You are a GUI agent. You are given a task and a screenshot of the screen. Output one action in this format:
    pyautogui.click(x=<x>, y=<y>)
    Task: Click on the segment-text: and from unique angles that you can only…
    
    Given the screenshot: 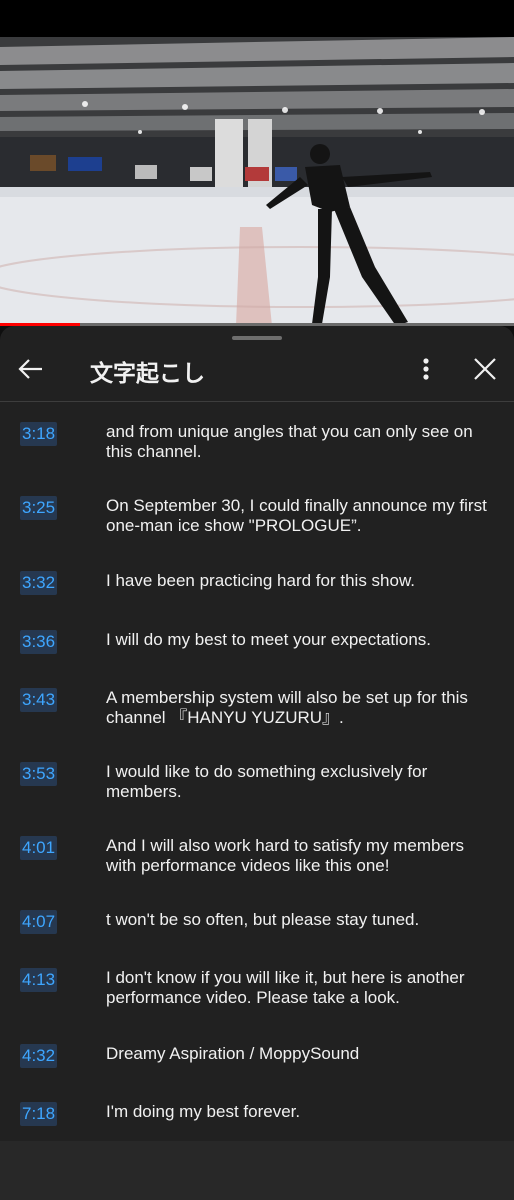 What is the action you would take?
    pyautogui.click(x=289, y=441)
    